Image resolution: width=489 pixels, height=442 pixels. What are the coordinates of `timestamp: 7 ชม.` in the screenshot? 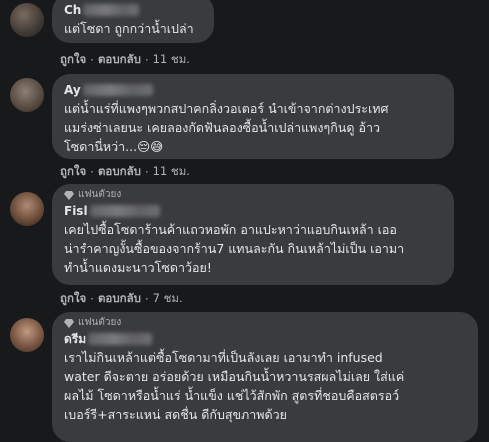 It's located at (168, 299).